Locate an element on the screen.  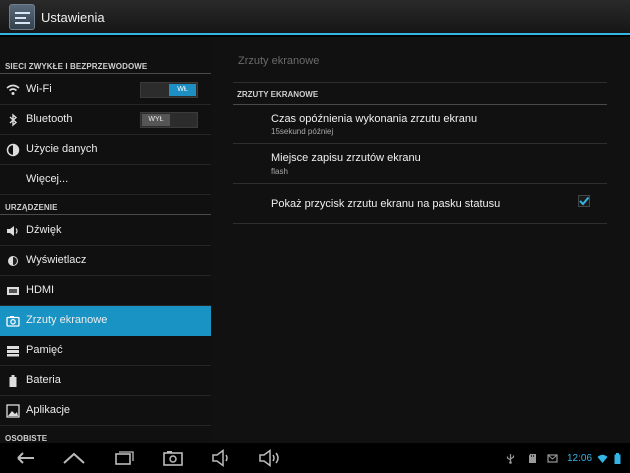
sidebar-item-battery: Bateria is located at coordinates (105, 381).